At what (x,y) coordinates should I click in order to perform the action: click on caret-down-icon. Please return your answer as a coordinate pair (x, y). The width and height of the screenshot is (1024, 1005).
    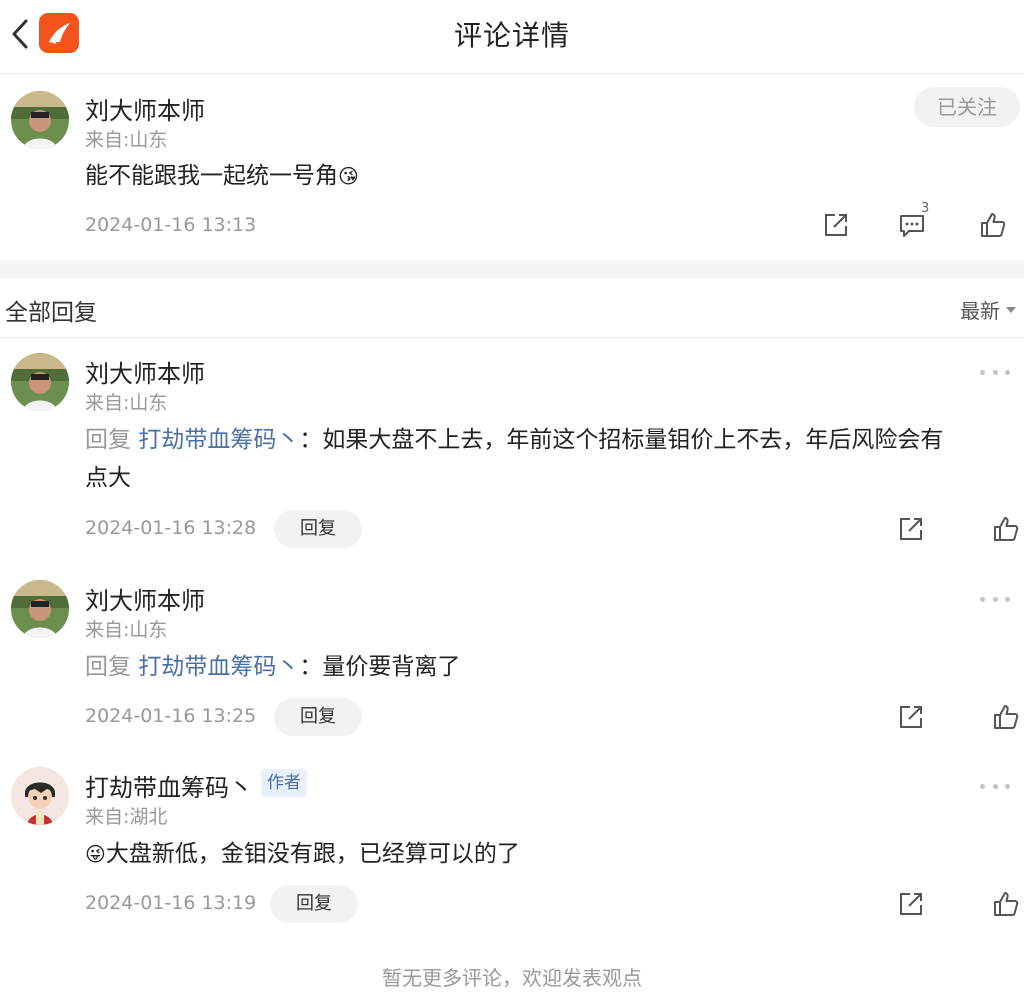
    Looking at the image, I should click on (1011, 309).